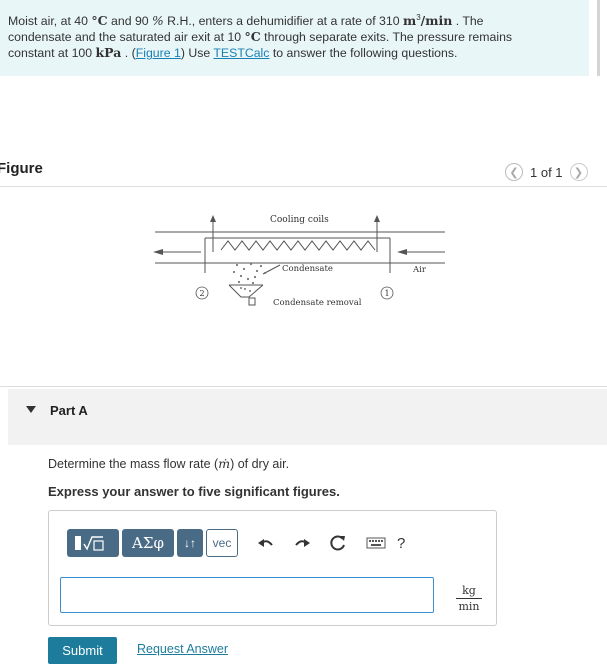  Describe the element at coordinates (303, 386) in the screenshot. I see `figure-bottom-divider` at that location.